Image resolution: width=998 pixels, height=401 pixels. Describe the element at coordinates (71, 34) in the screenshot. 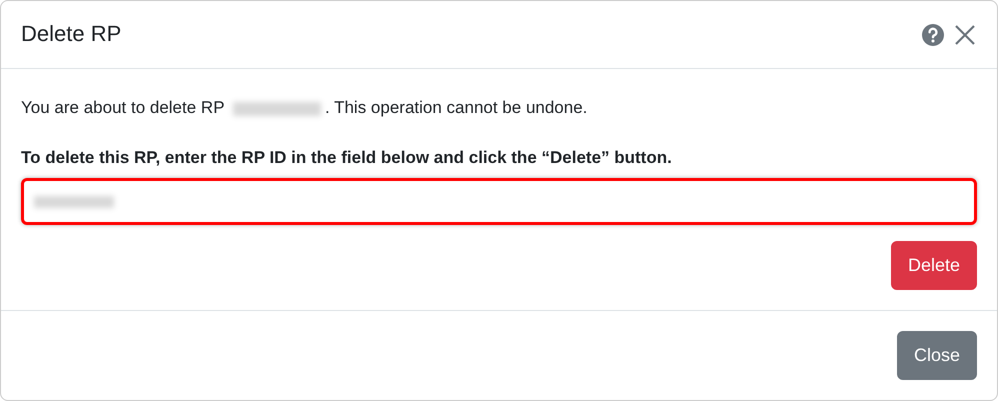

I see `dialog-title: Delete RP` at that location.